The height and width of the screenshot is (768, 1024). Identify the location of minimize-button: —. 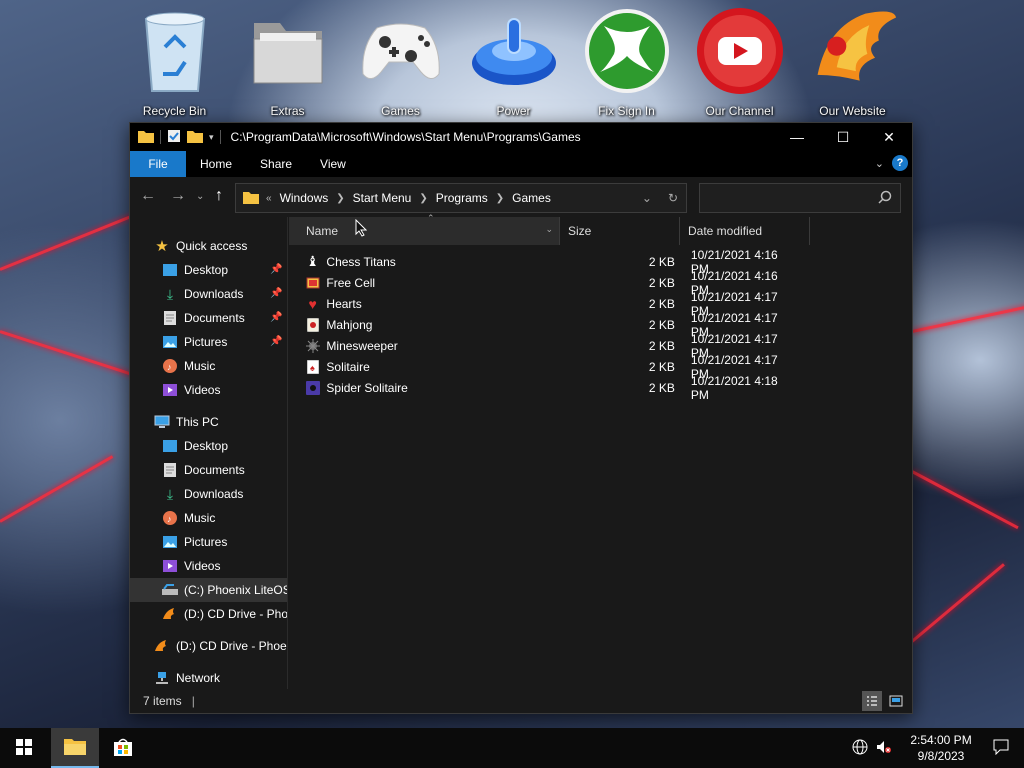
(797, 137).